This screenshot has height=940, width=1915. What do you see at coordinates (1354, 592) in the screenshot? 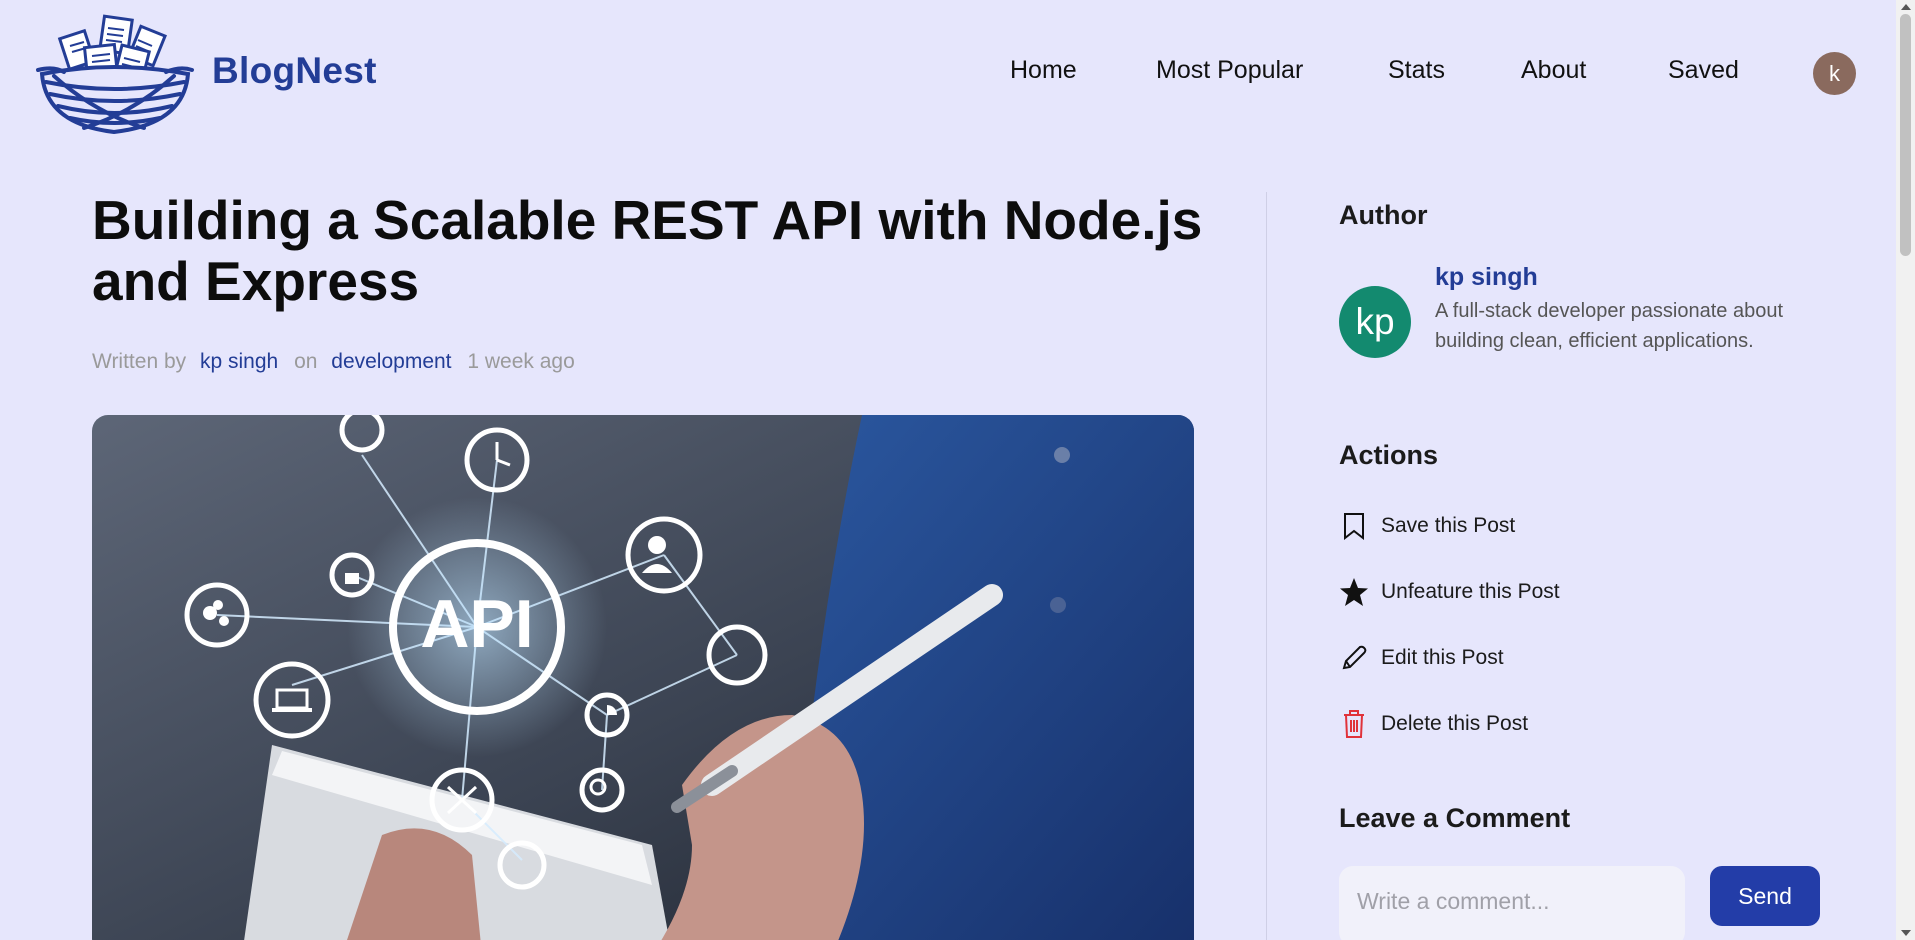
I see `star-icon` at bounding box center [1354, 592].